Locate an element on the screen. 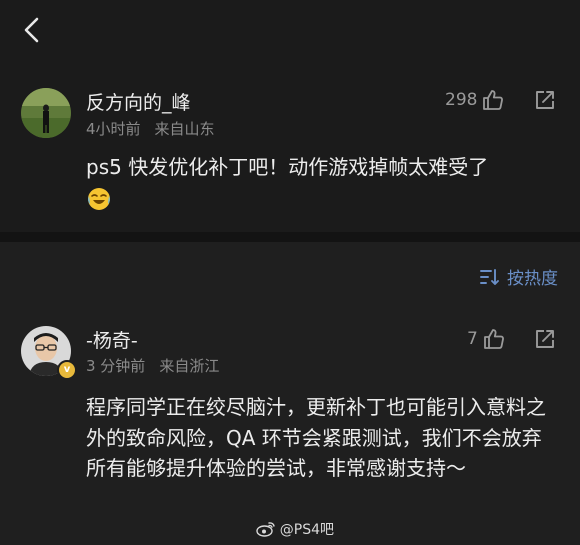 Image resolution: width=580 pixels, height=545 pixels. post-time: 4小时前 is located at coordinates (113, 129).